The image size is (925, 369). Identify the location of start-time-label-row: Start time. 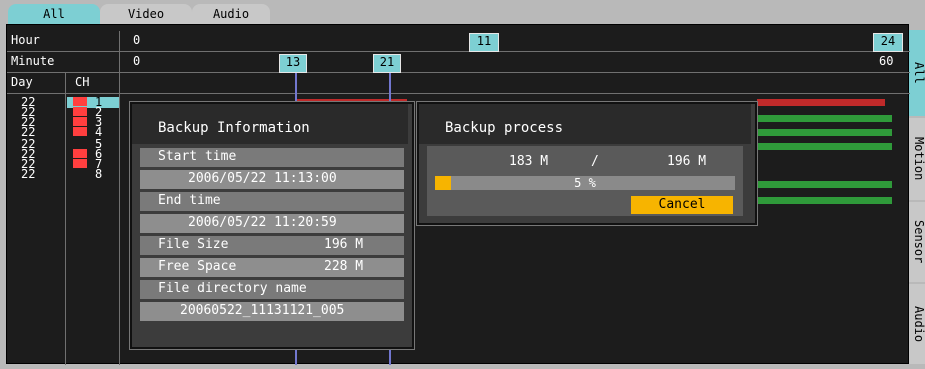
(272, 157).